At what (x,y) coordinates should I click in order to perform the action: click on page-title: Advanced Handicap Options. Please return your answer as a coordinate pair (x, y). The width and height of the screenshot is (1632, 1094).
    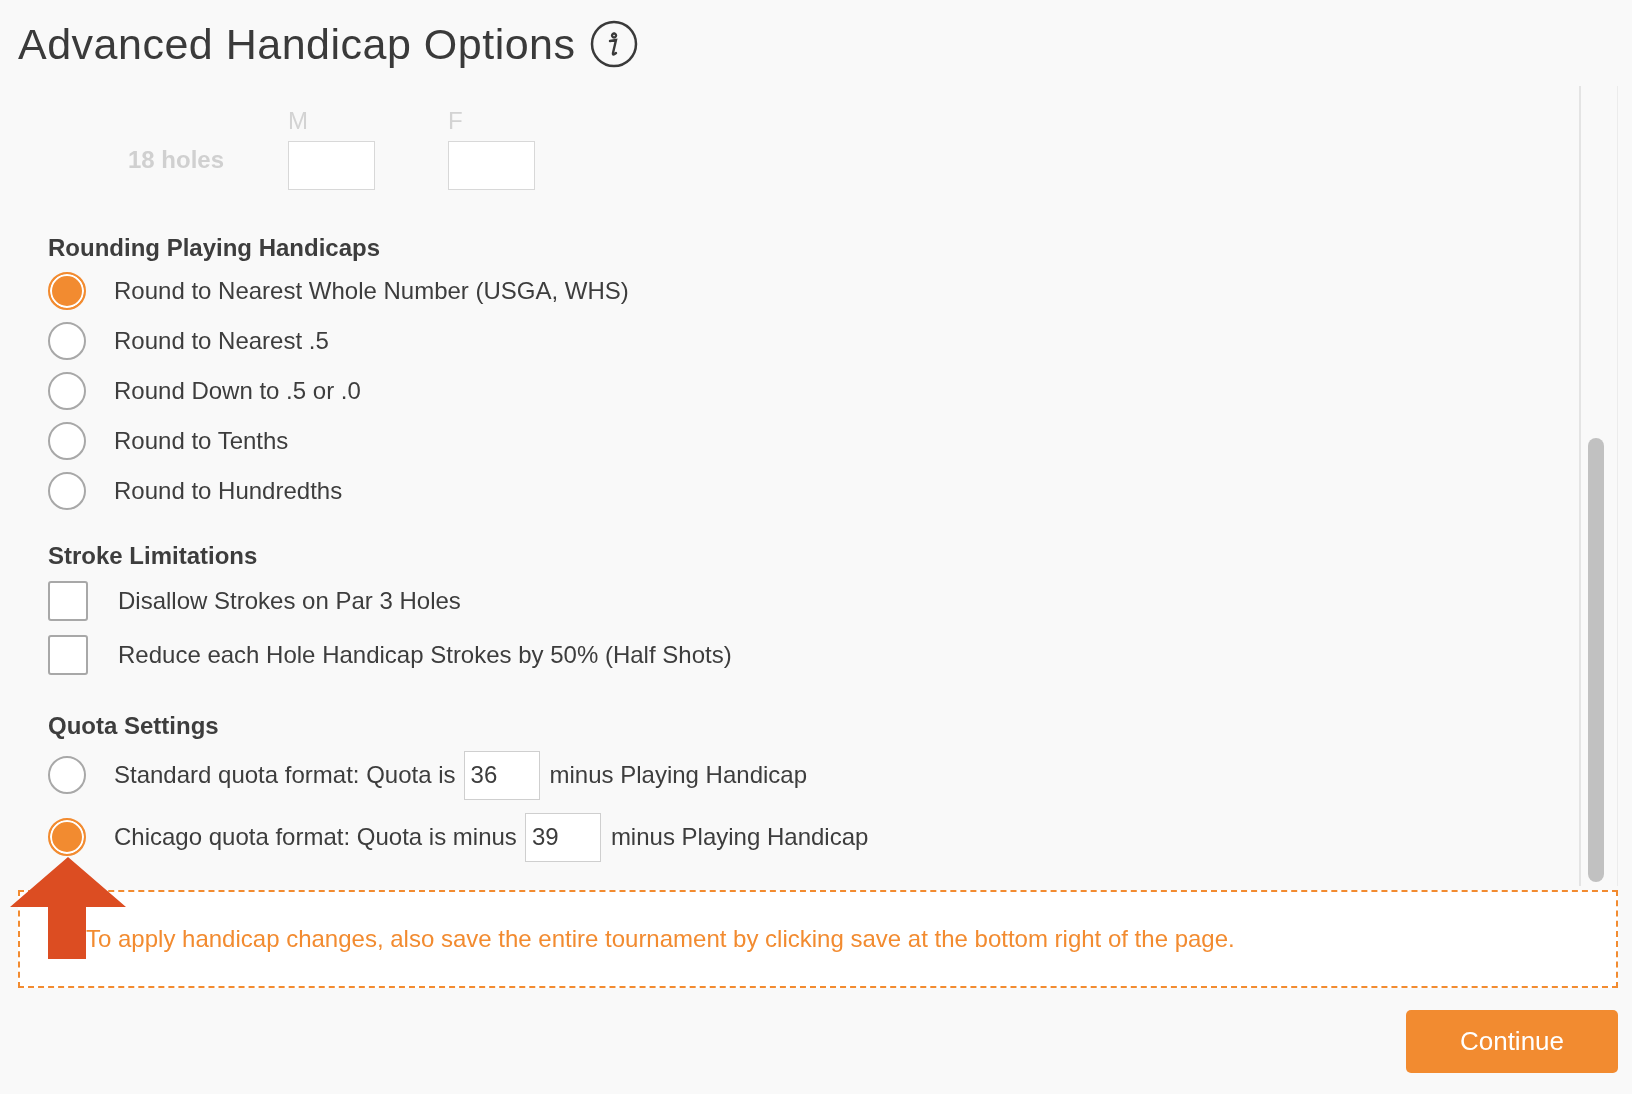
    Looking at the image, I should click on (297, 44).